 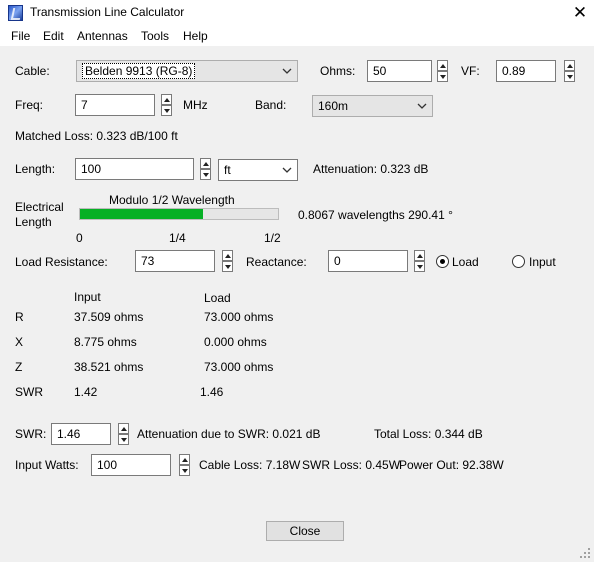 What do you see at coordinates (102, 36) in the screenshot?
I see `menu-antennas: Antennas` at bounding box center [102, 36].